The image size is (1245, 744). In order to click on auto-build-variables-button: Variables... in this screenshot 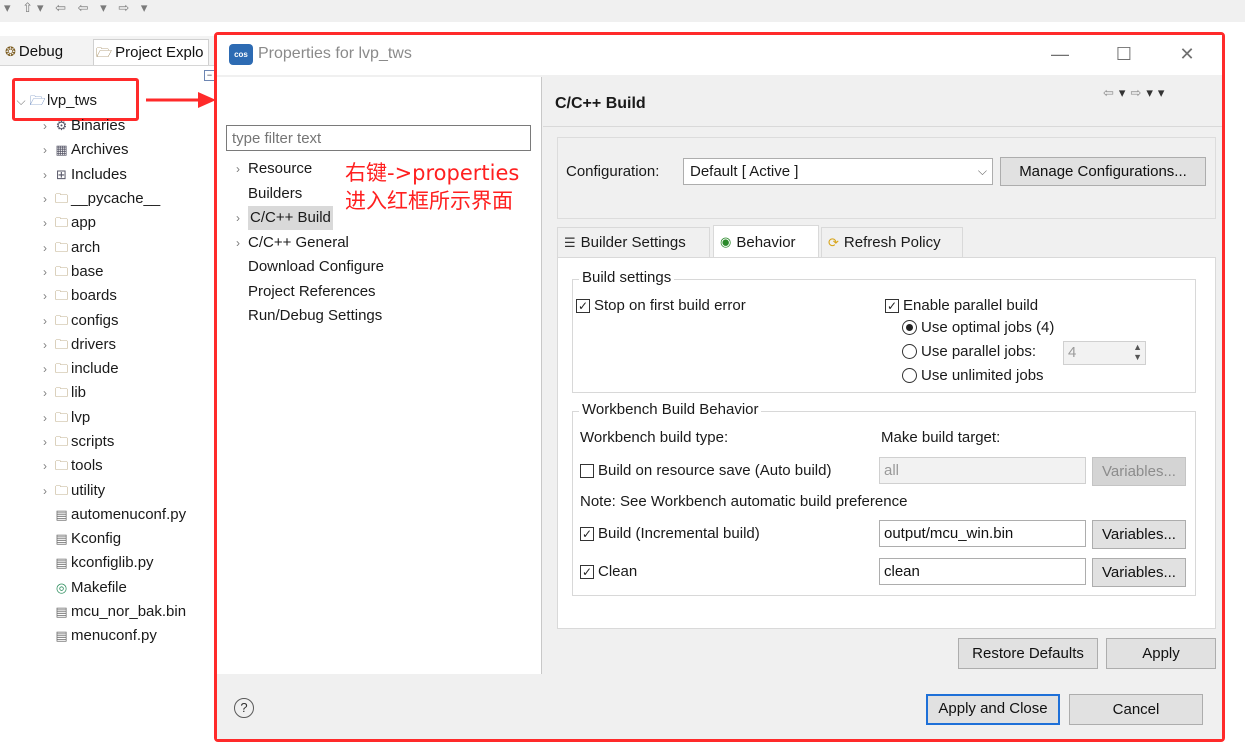, I will do `click(1139, 471)`.